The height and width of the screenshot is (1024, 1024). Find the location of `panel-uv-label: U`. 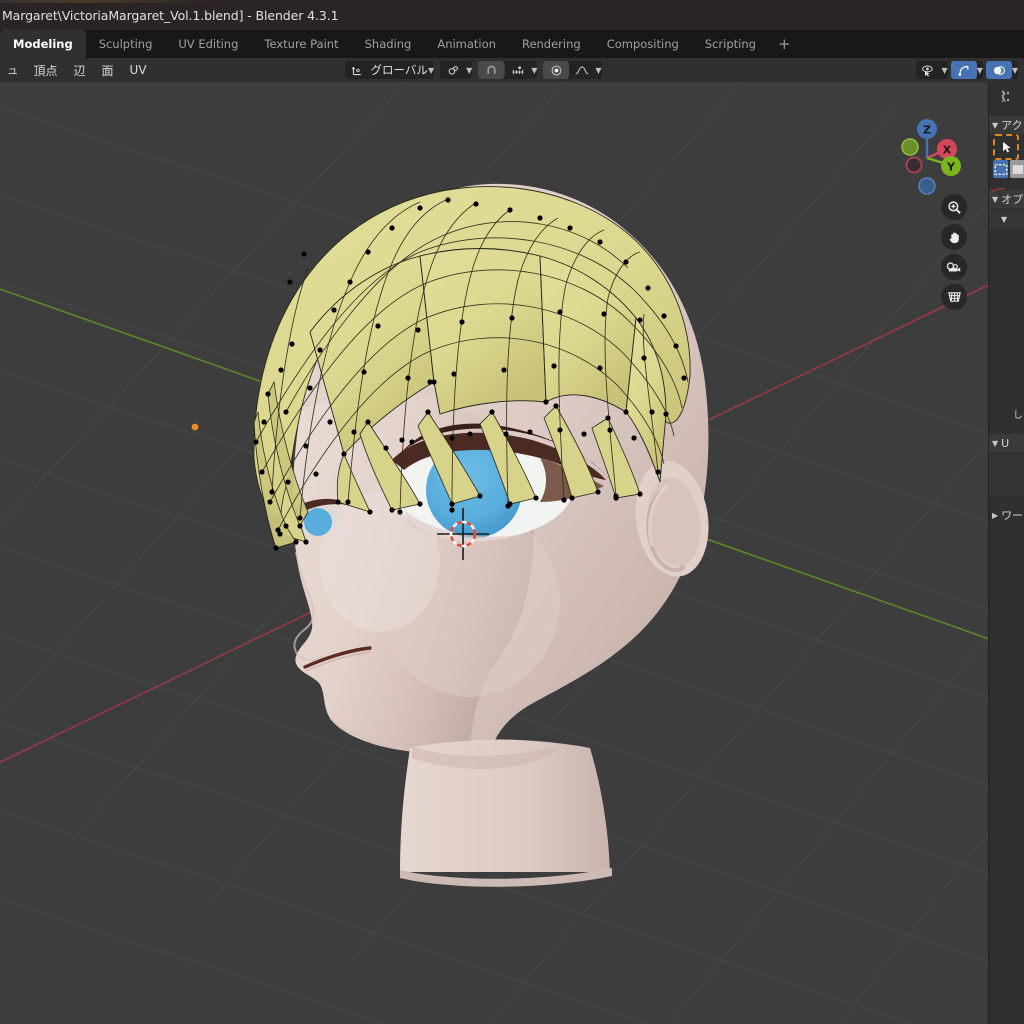

panel-uv-label: U is located at coordinates (1005, 443).